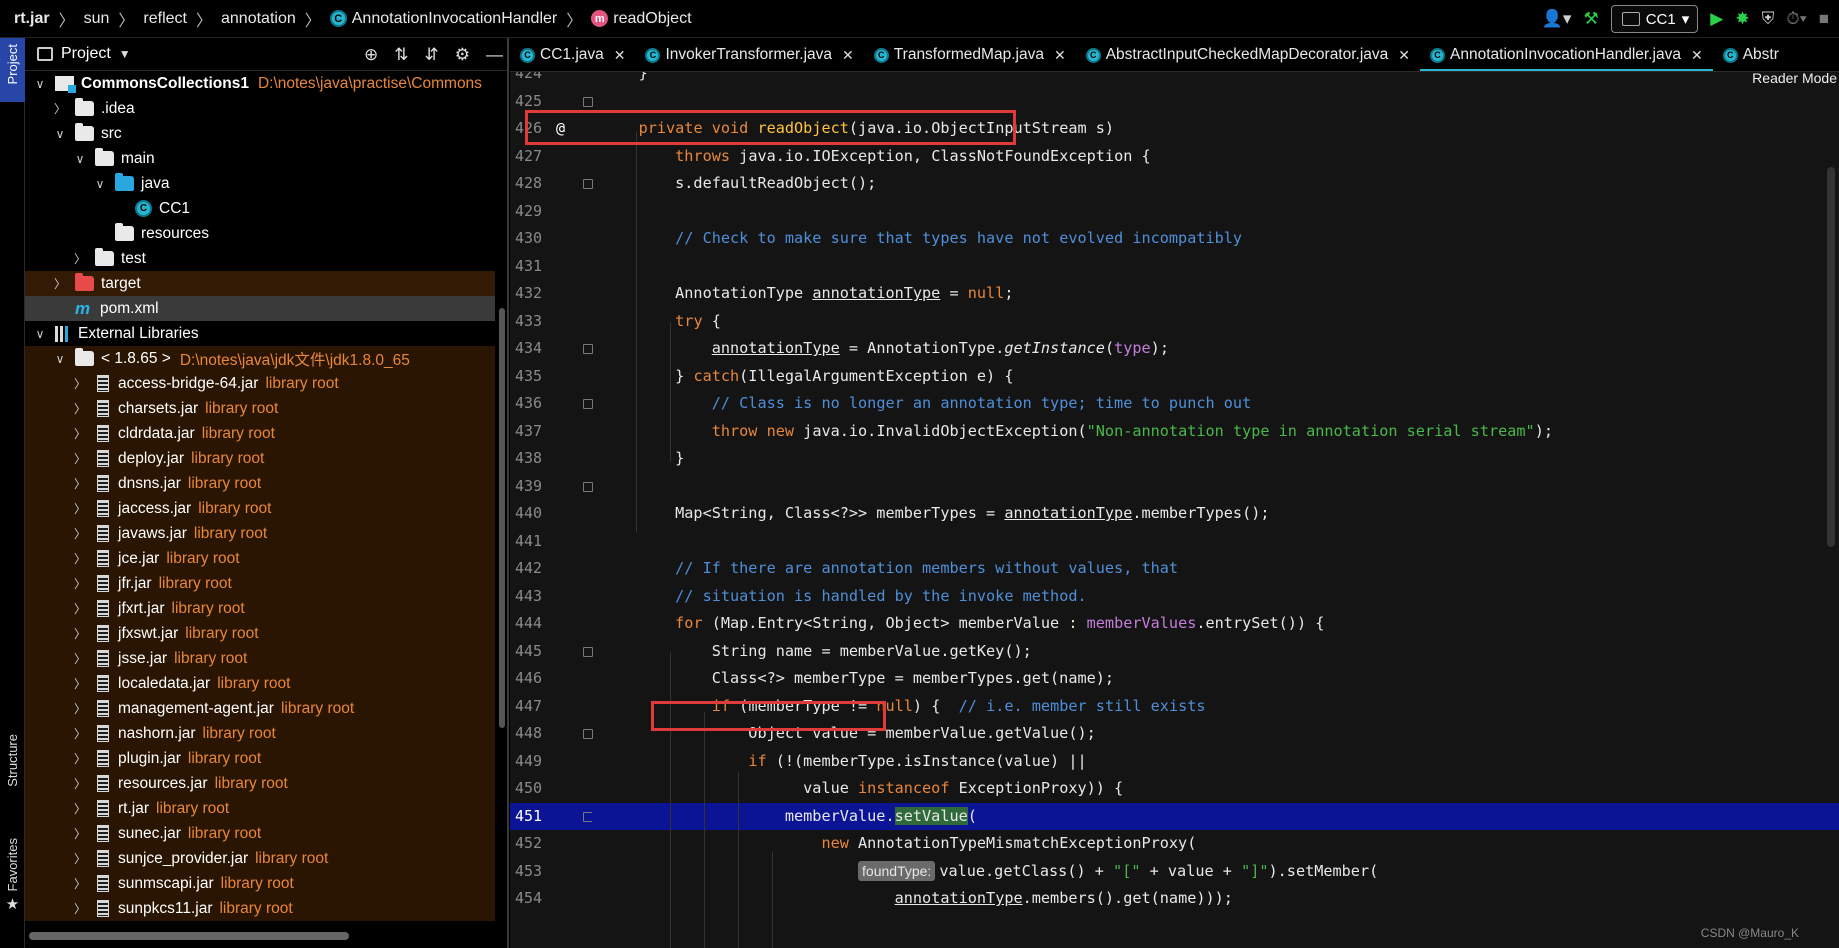 Image resolution: width=1839 pixels, height=948 pixels. Describe the element at coordinates (749, 54) in the screenshot. I see `editor-tab: C InvokerTransformer.java ✕` at that location.